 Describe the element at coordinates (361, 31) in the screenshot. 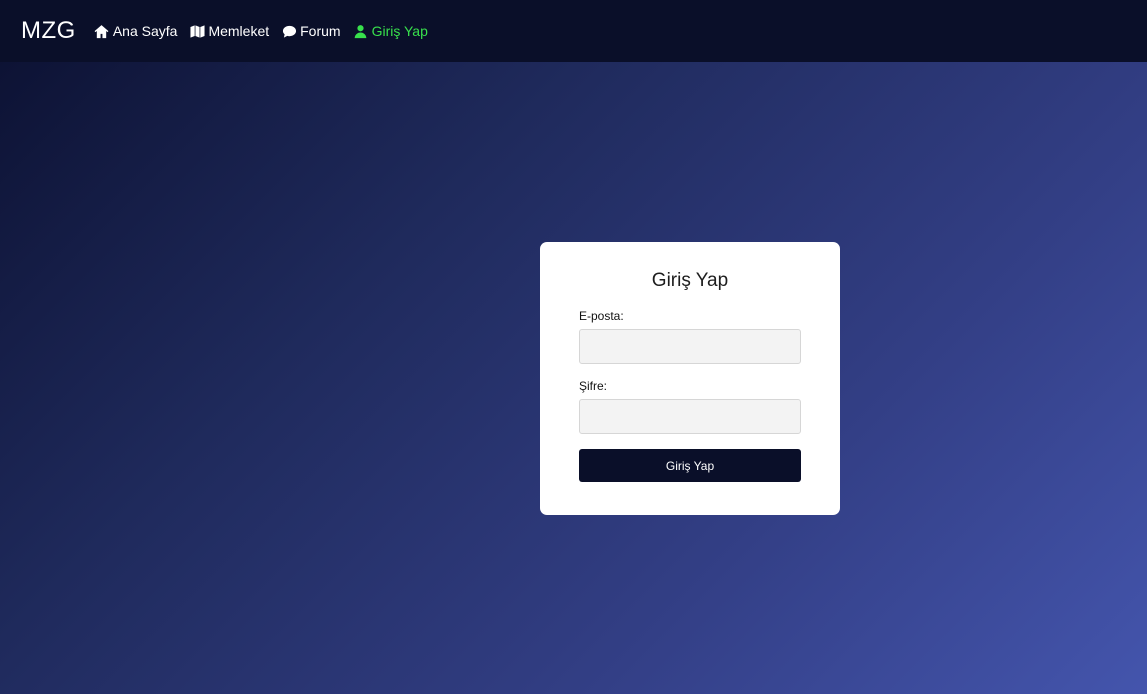

I see `user-icon` at that location.